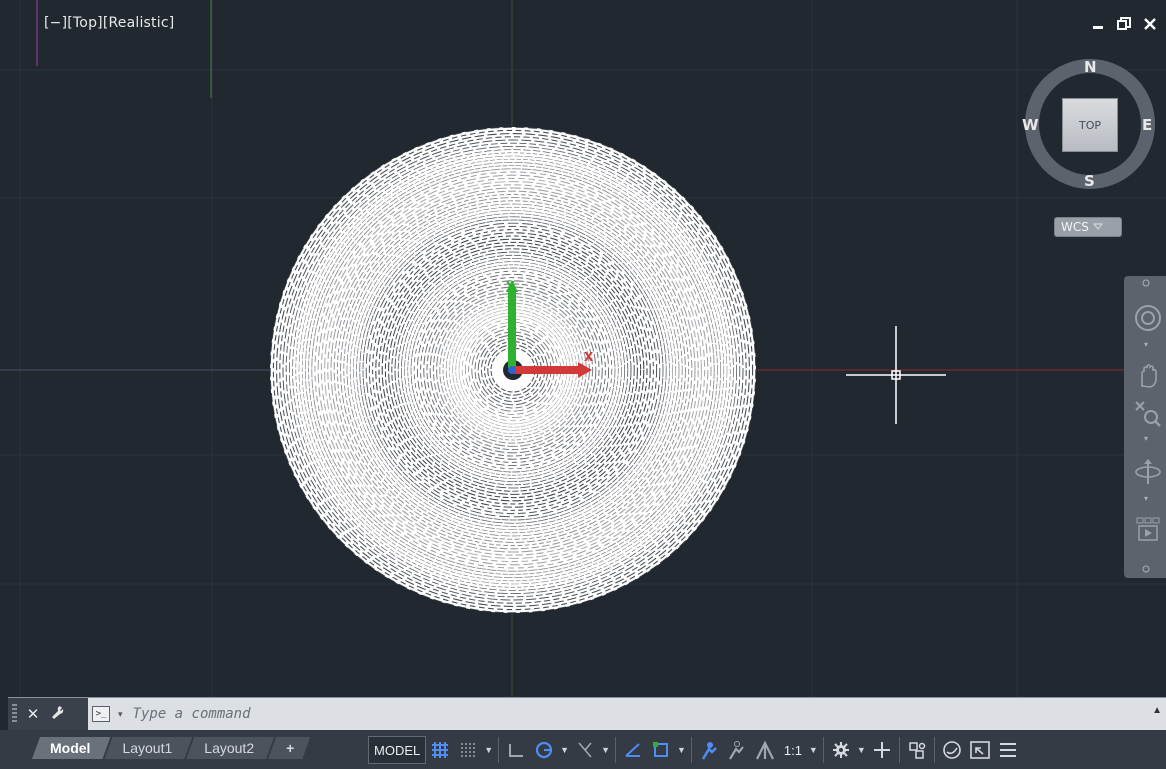 This screenshot has width=1166, height=769. What do you see at coordinates (1008, 750) in the screenshot?
I see `customization-menu-icon` at bounding box center [1008, 750].